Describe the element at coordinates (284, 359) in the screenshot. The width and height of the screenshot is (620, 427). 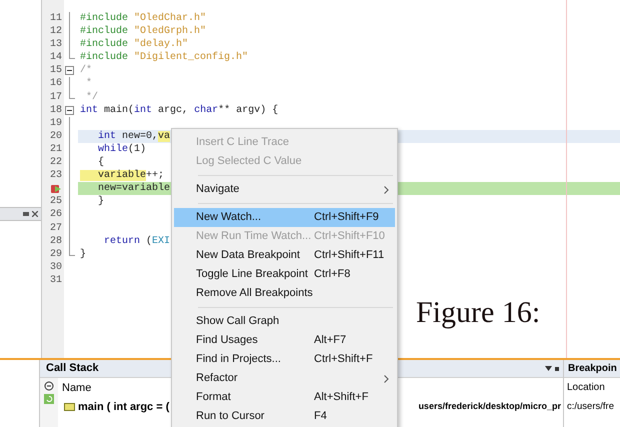
I see `menu-item: Find in Projects... Ctrl+Shift+F` at that location.